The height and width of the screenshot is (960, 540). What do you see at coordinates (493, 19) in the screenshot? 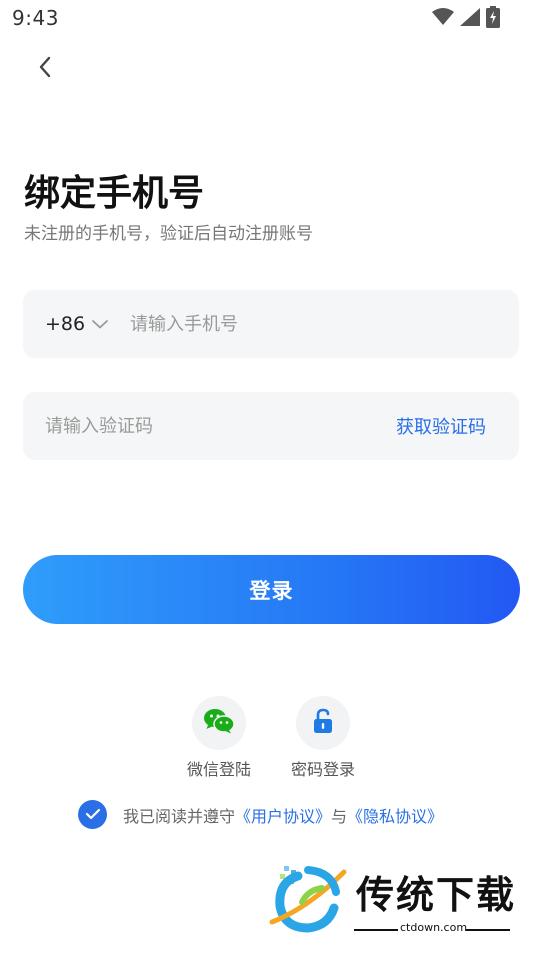
I see `battery-charging-icon` at bounding box center [493, 19].